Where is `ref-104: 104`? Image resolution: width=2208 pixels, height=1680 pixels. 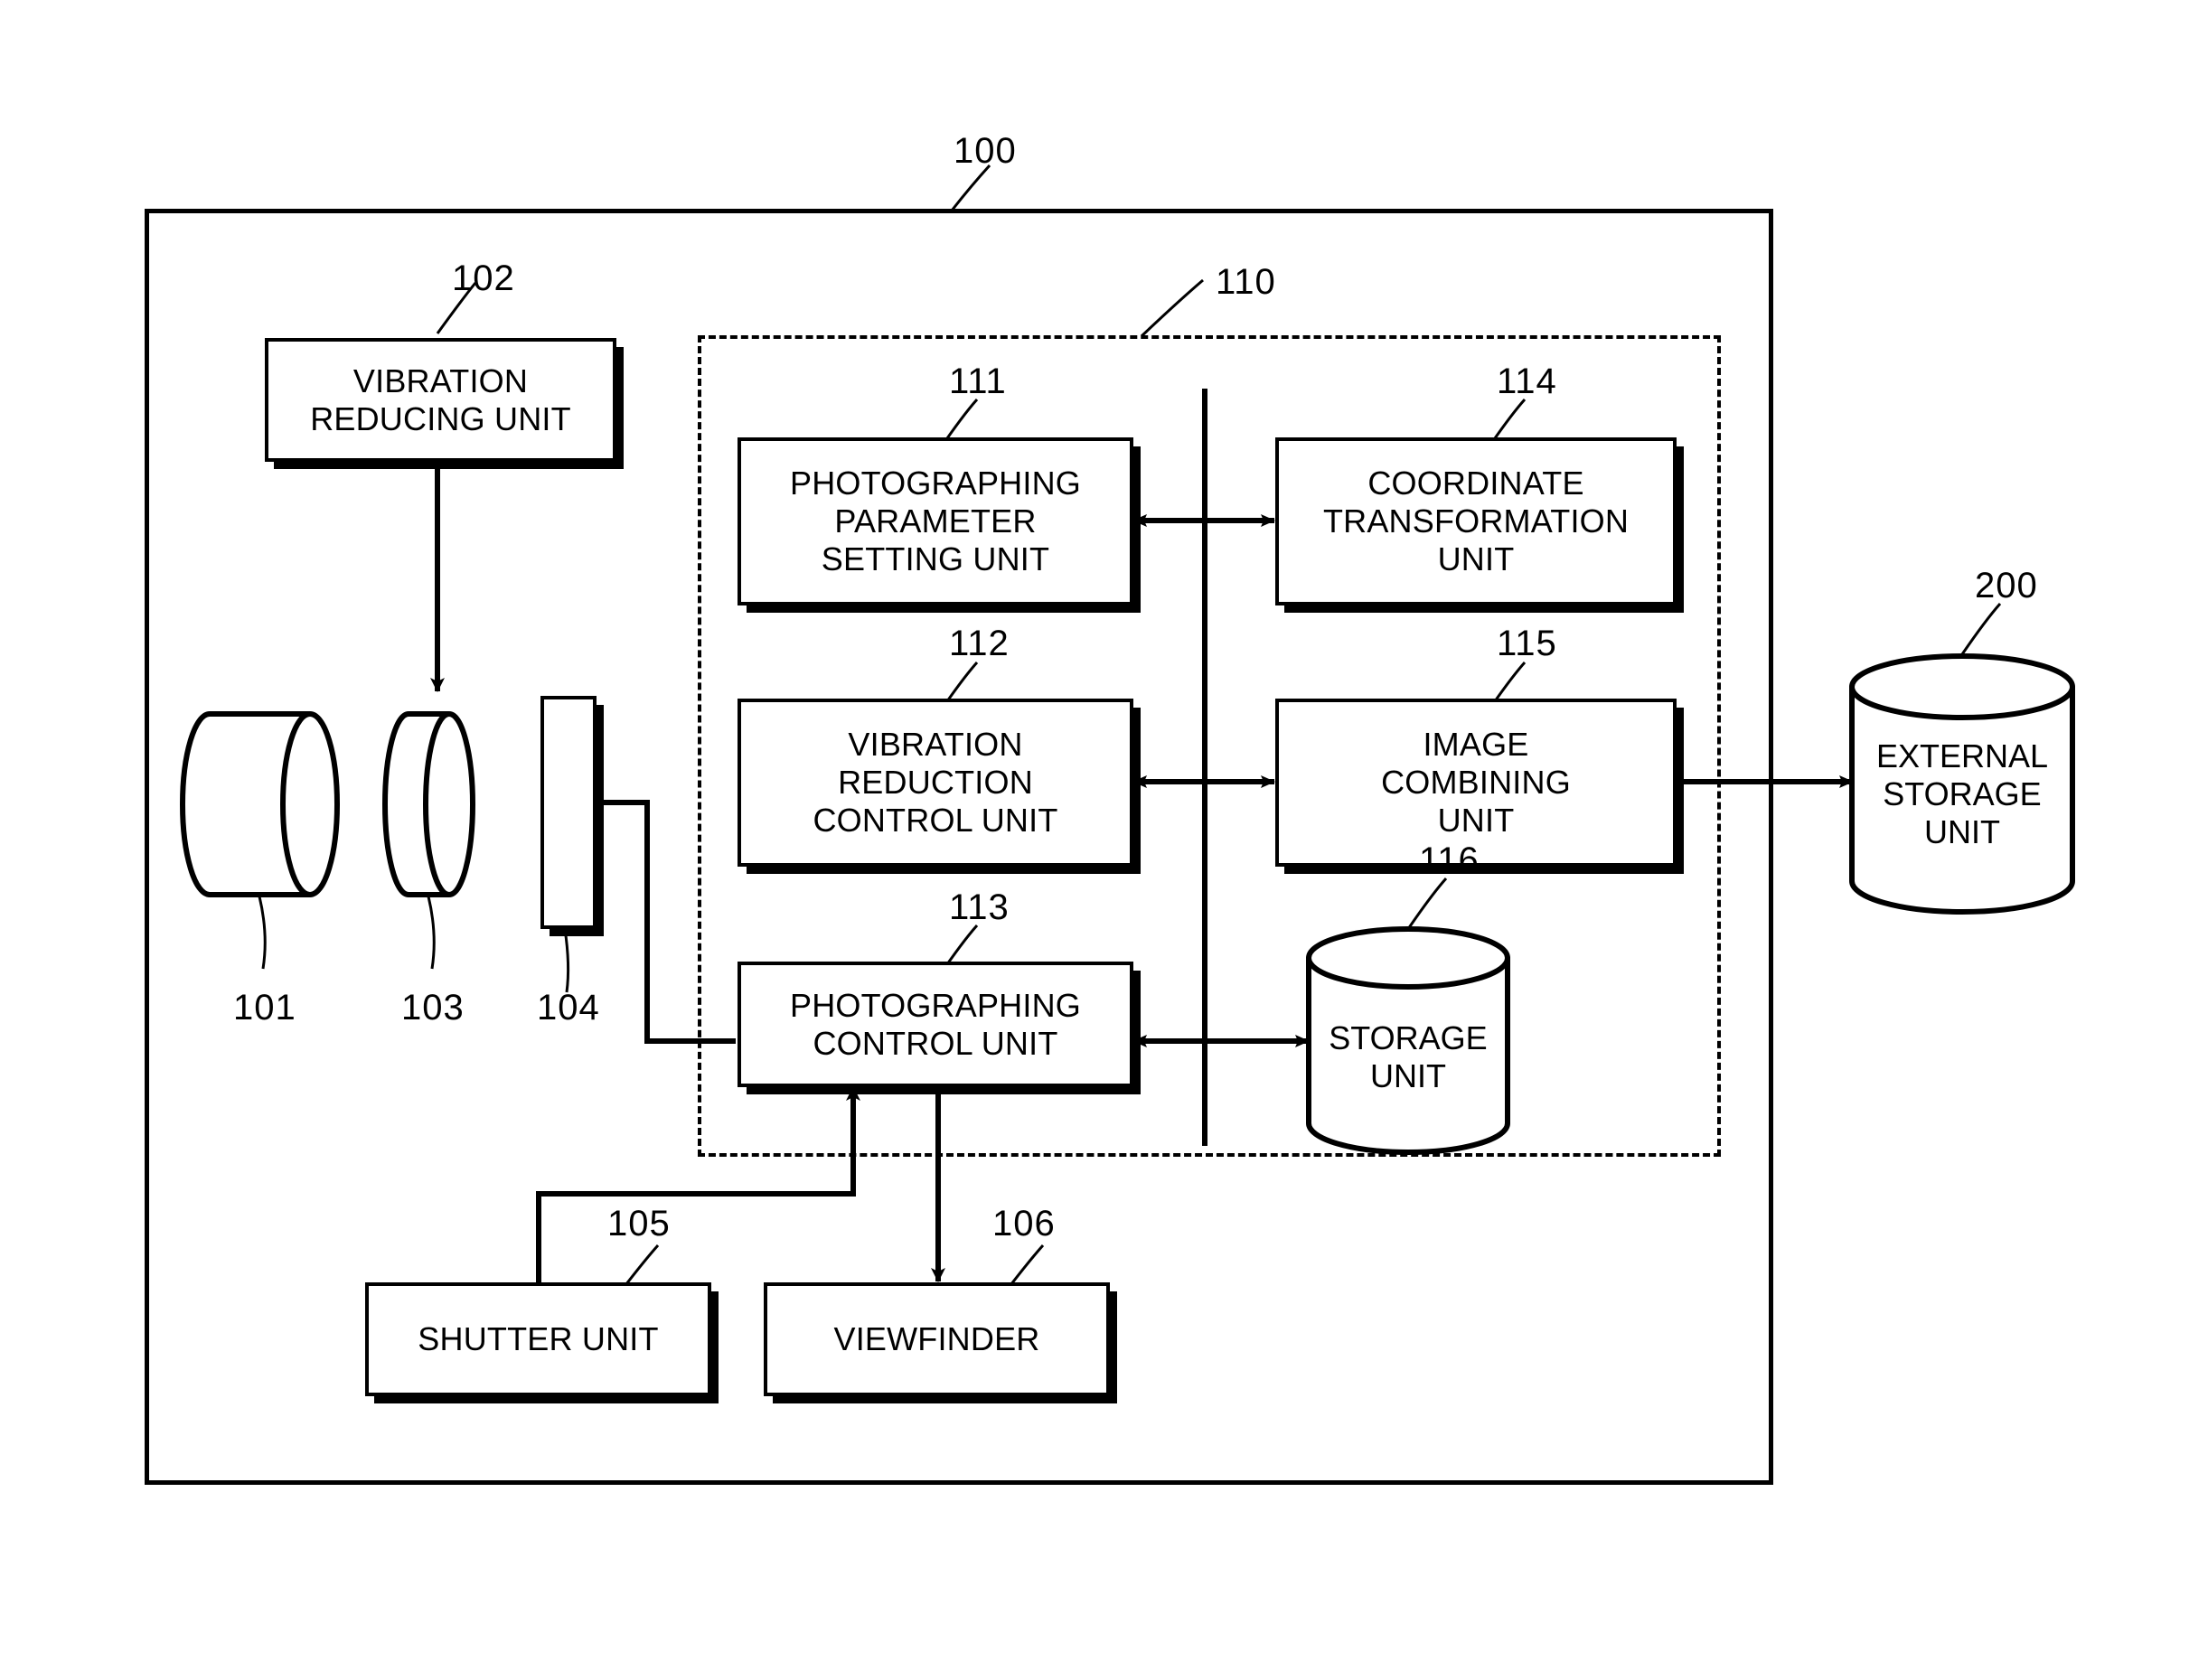
ref-104: 104 is located at coordinates (568, 1008).